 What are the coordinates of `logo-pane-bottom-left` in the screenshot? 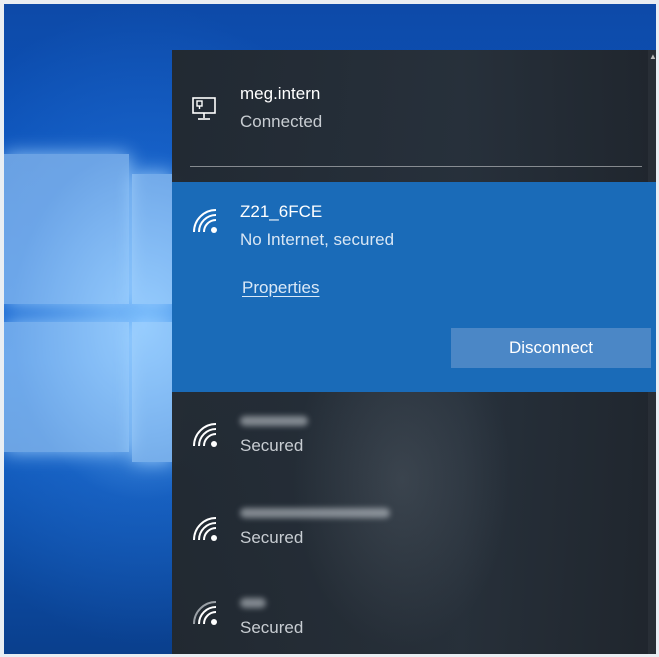 It's located at (66, 387).